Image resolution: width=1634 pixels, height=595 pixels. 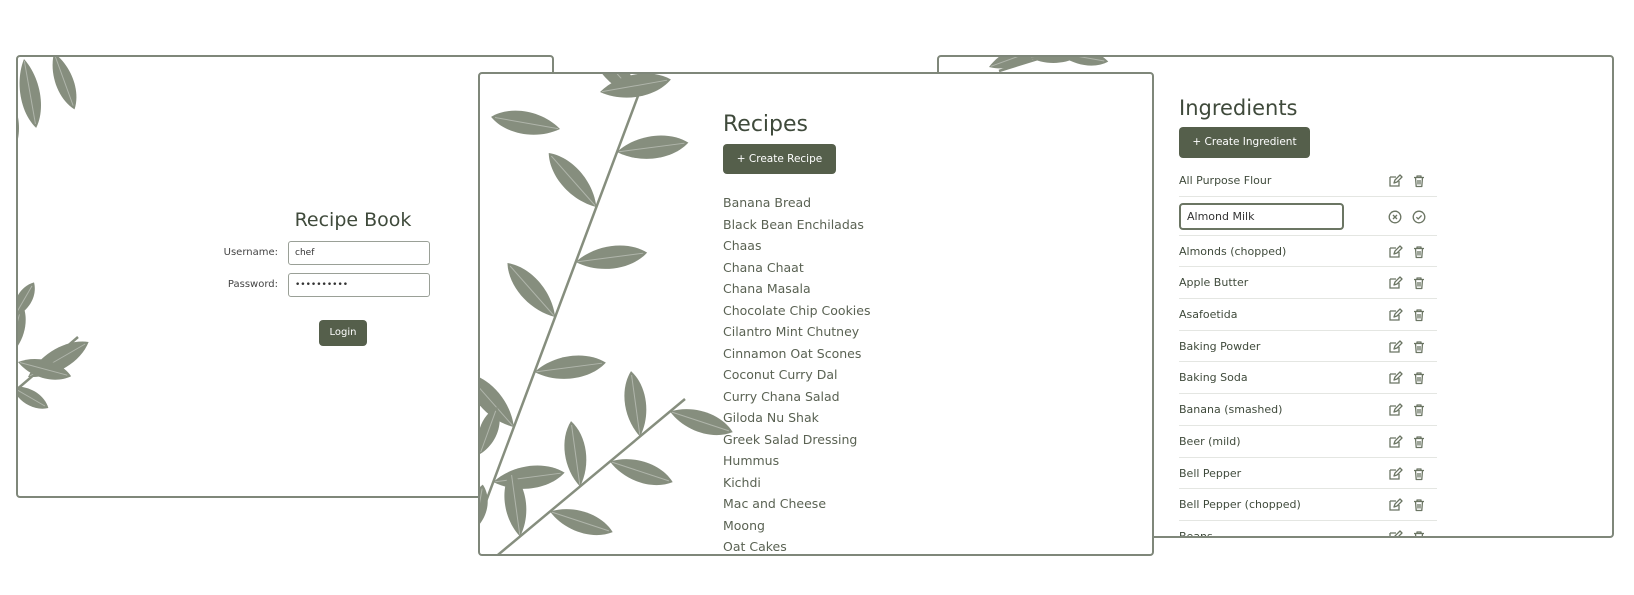 I want to click on ingredient-name: Bell Pepper, so click(x=1210, y=473).